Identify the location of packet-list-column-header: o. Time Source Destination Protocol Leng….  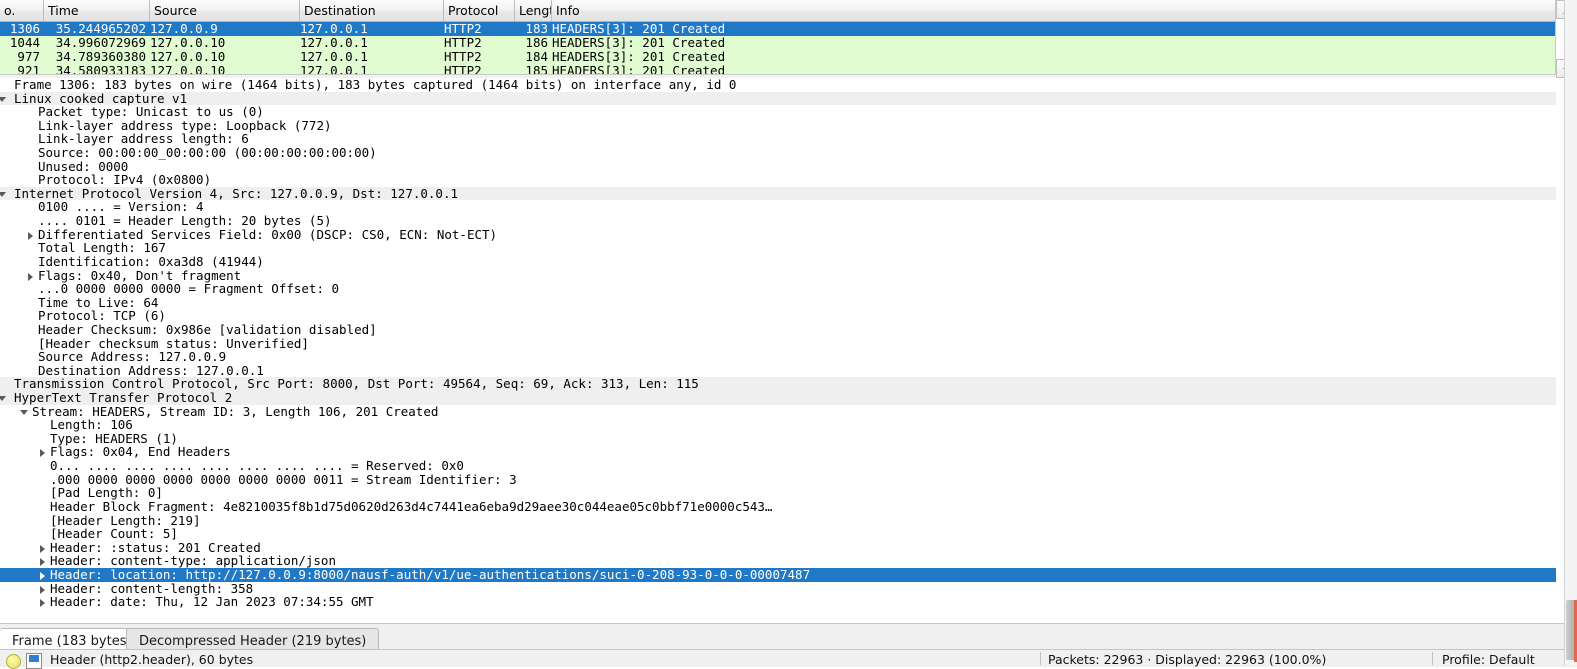
(778, 11).